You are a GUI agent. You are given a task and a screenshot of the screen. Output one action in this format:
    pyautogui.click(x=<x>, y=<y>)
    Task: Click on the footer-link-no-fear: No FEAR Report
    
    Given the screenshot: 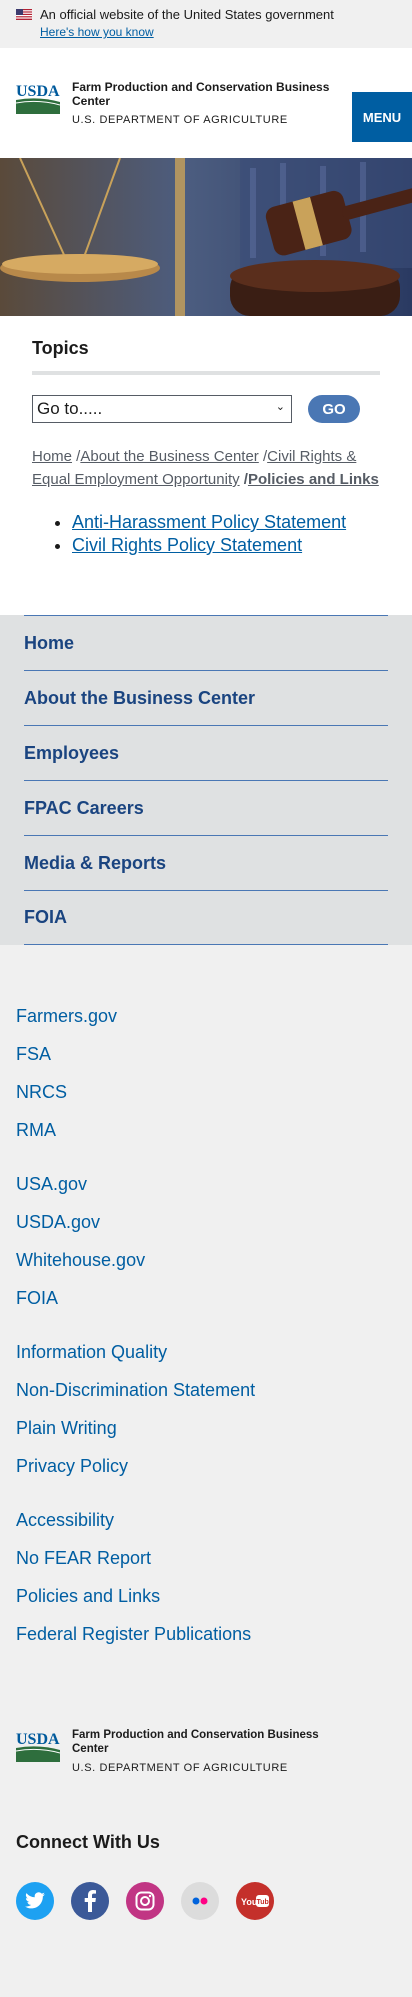 What is the action you would take?
    pyautogui.click(x=206, y=1558)
    